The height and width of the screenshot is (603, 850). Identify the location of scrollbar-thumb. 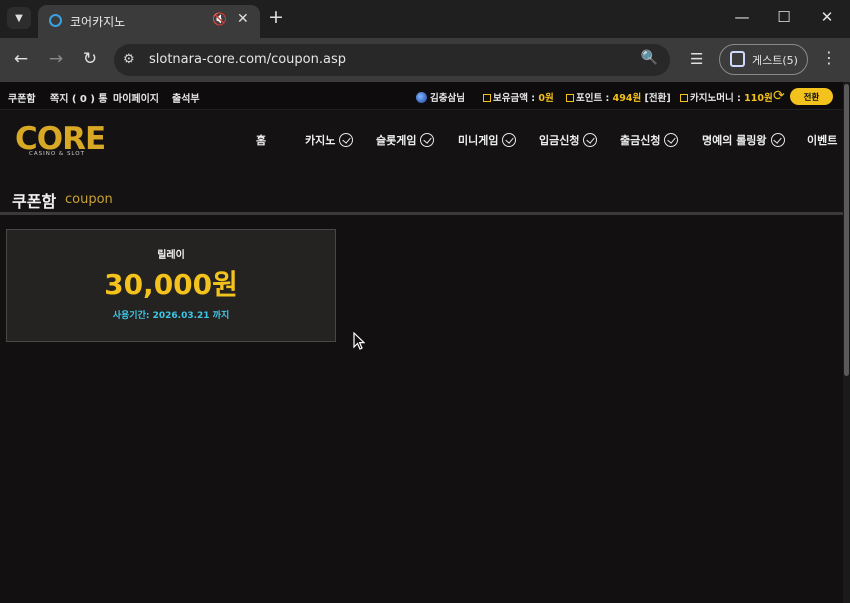
(846, 230).